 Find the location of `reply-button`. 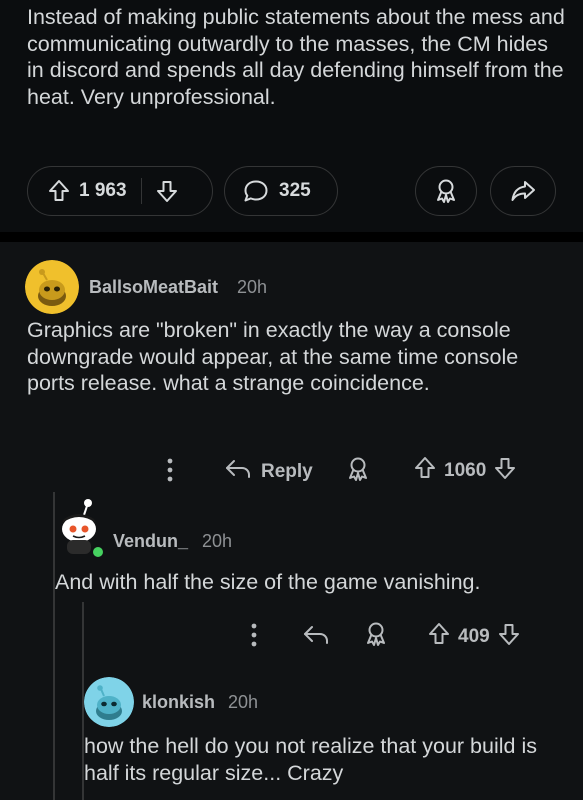

reply-button is located at coordinates (316, 637).